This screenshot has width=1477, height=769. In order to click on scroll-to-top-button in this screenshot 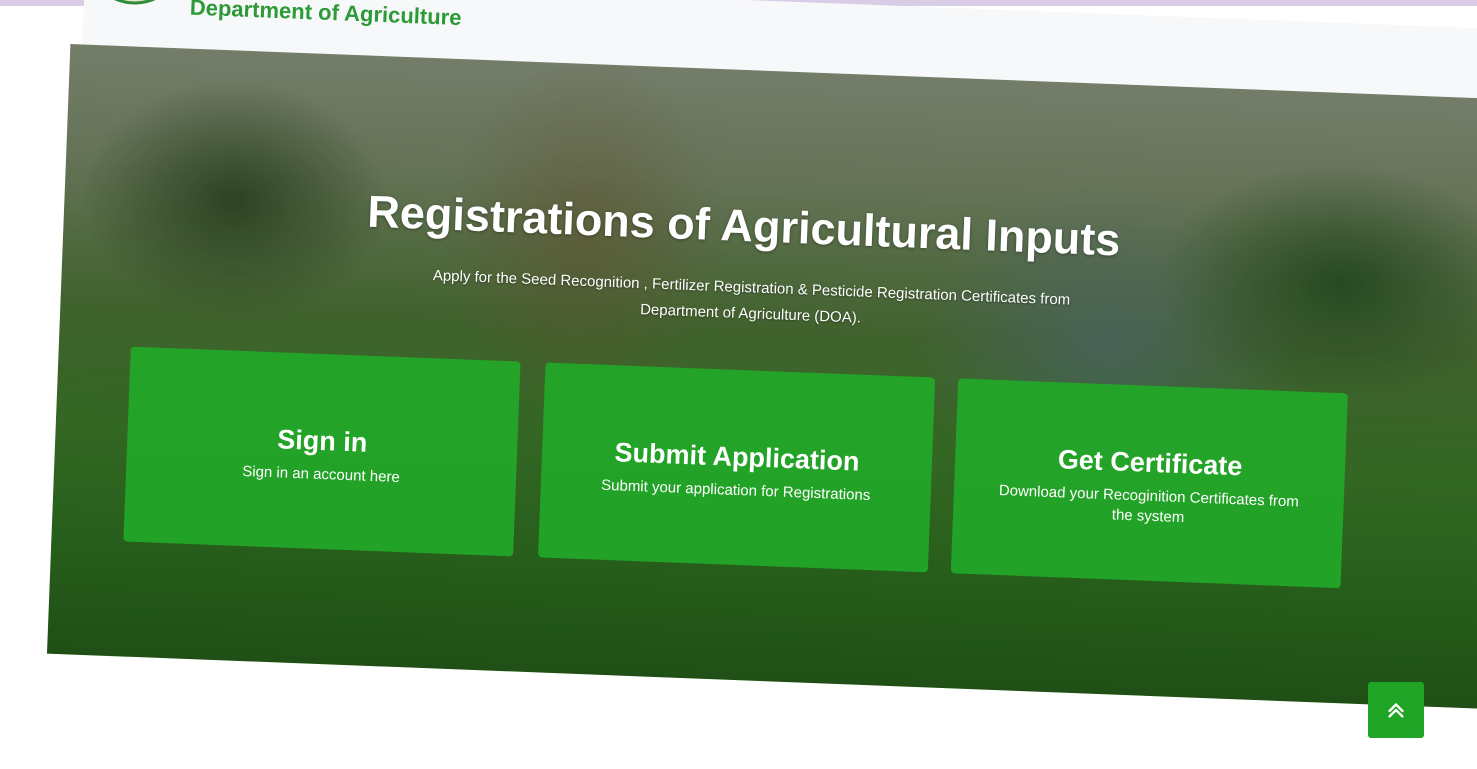, I will do `click(1396, 710)`.